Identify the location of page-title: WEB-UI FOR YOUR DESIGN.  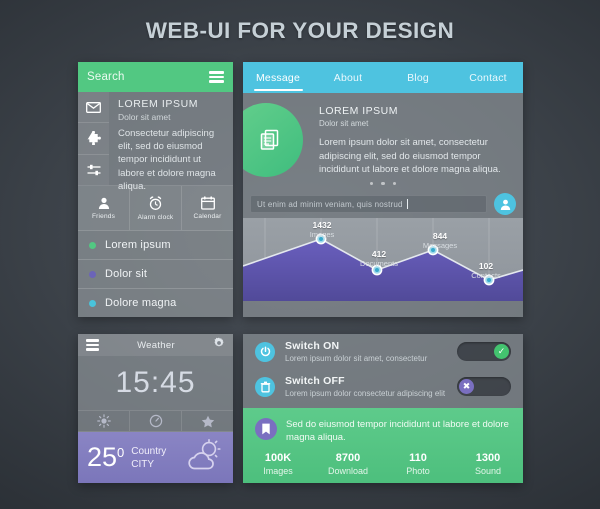
(300, 30).